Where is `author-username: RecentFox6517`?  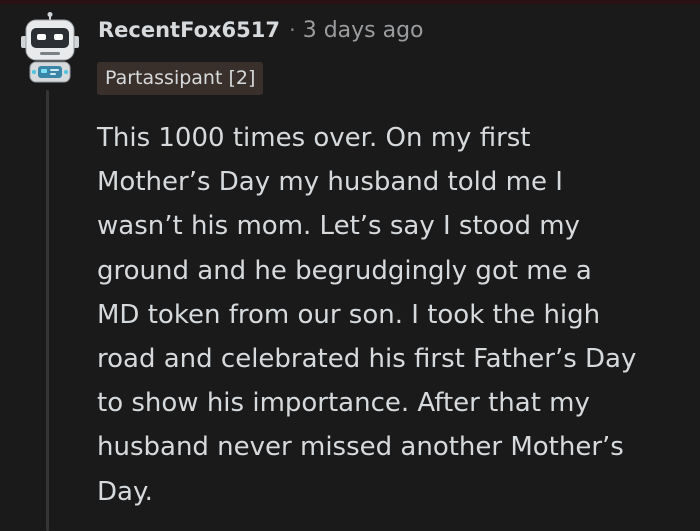 author-username: RecentFox6517 is located at coordinates (189, 30).